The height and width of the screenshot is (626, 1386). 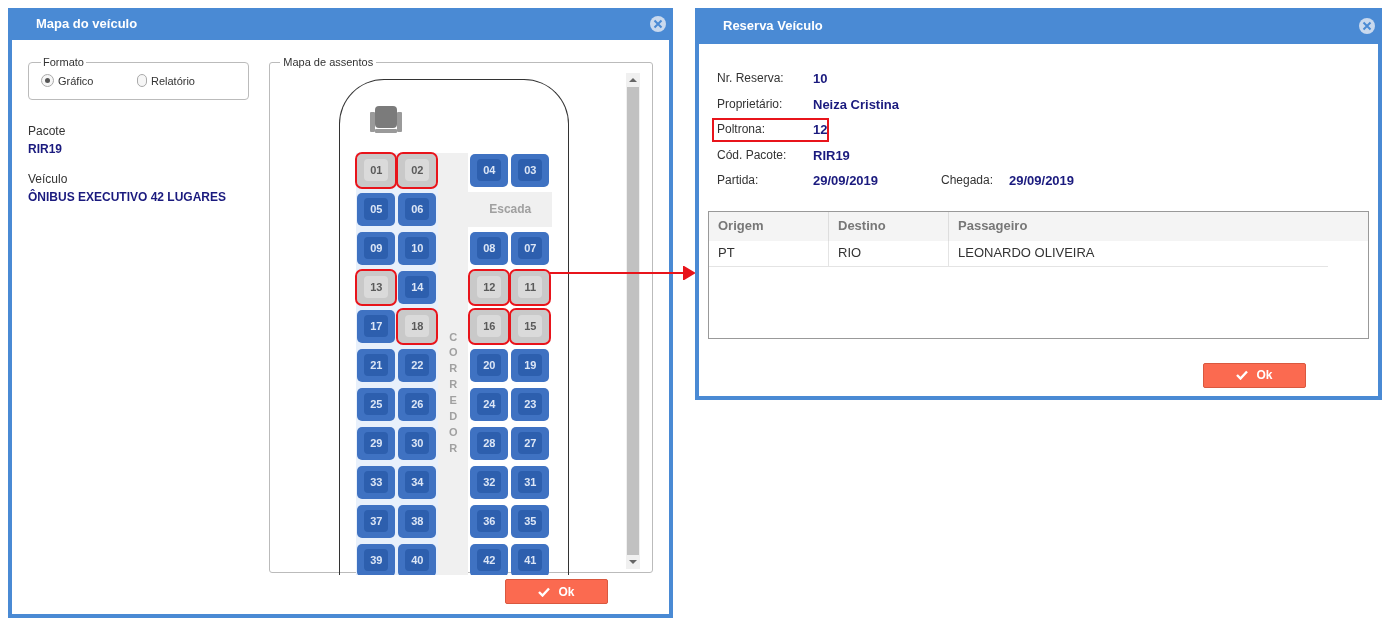 I want to click on column-header: Destino, so click(x=889, y=226).